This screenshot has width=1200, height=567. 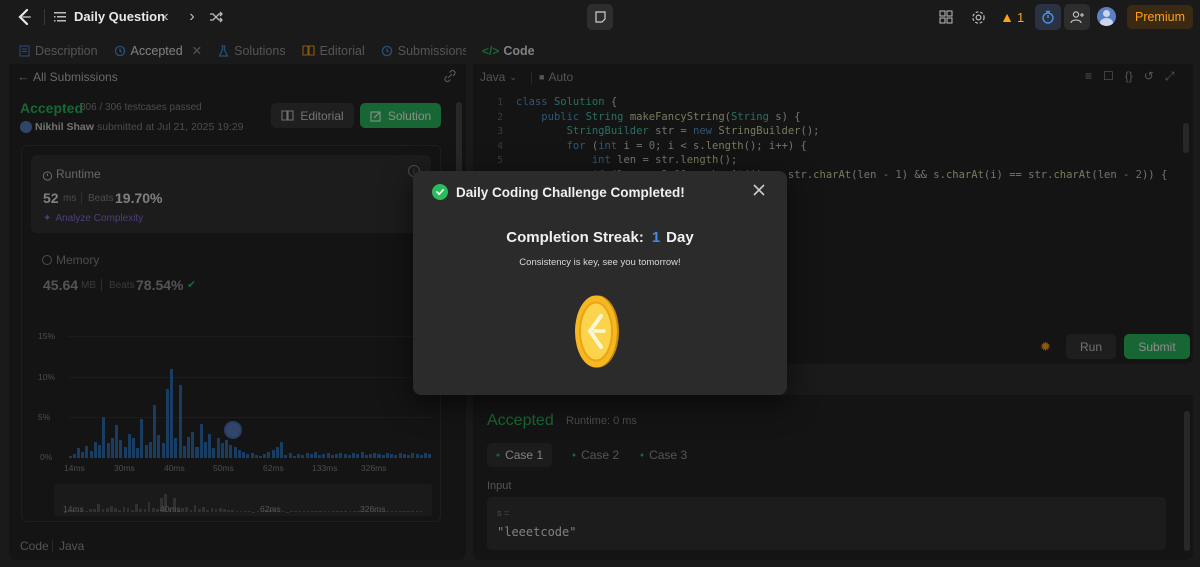 I want to click on leetcode-logo, so click(x=25, y=17).